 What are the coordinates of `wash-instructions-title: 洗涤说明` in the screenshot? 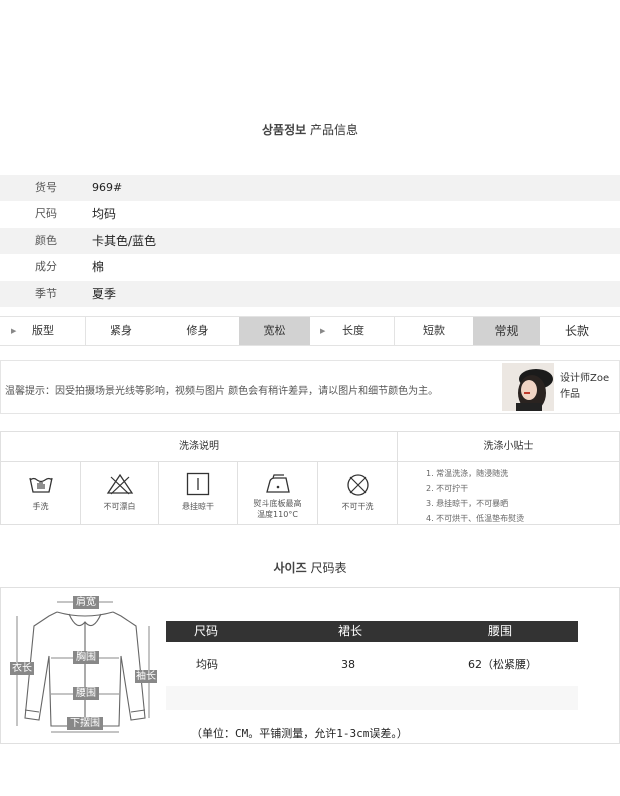 It's located at (199, 447).